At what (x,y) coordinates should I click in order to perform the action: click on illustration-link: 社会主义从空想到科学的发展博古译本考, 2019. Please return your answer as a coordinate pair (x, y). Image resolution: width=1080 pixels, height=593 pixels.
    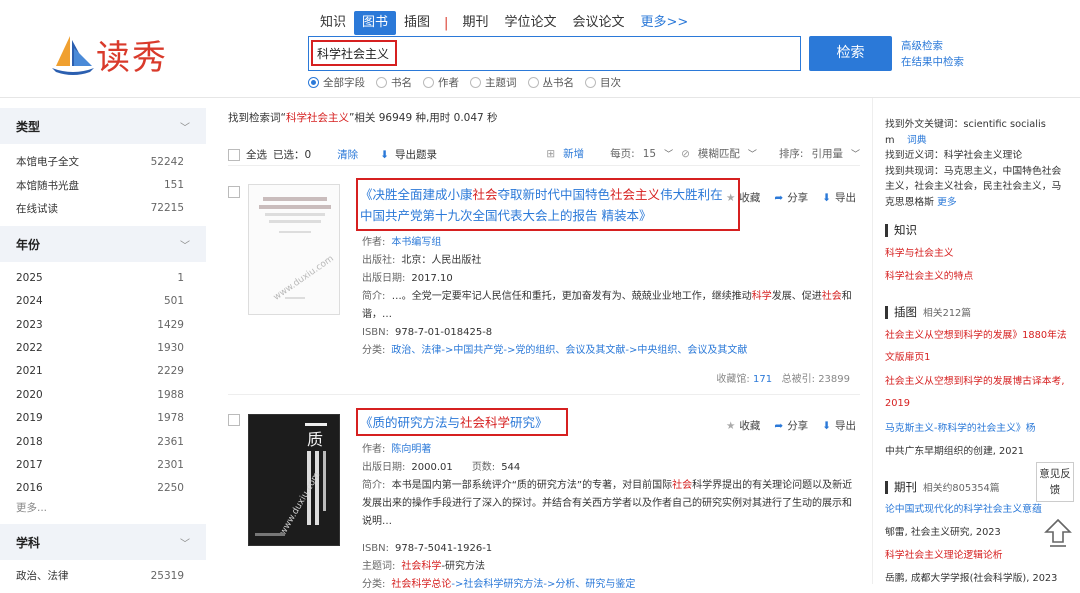
    Looking at the image, I should click on (980, 393).